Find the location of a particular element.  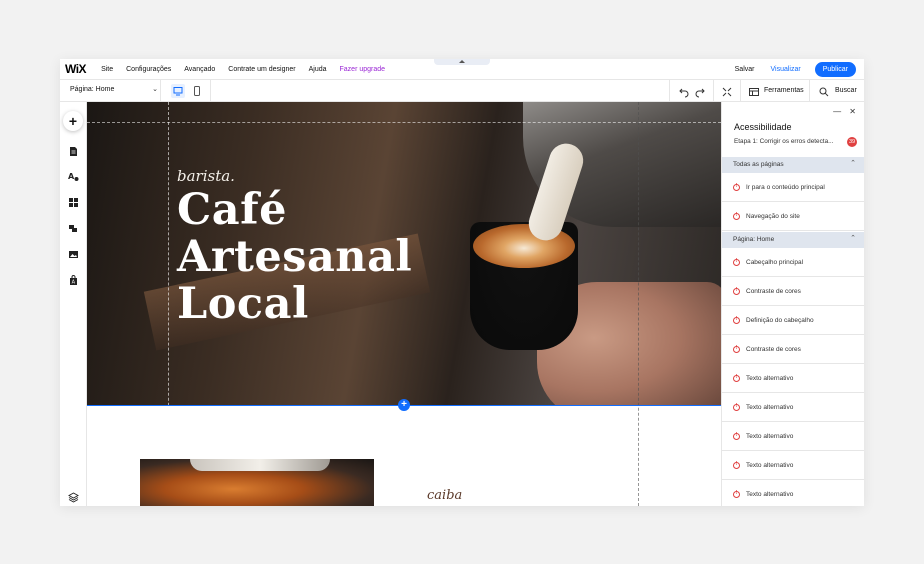

menu-upgrade: Fazer upgrade is located at coordinates (363, 69).